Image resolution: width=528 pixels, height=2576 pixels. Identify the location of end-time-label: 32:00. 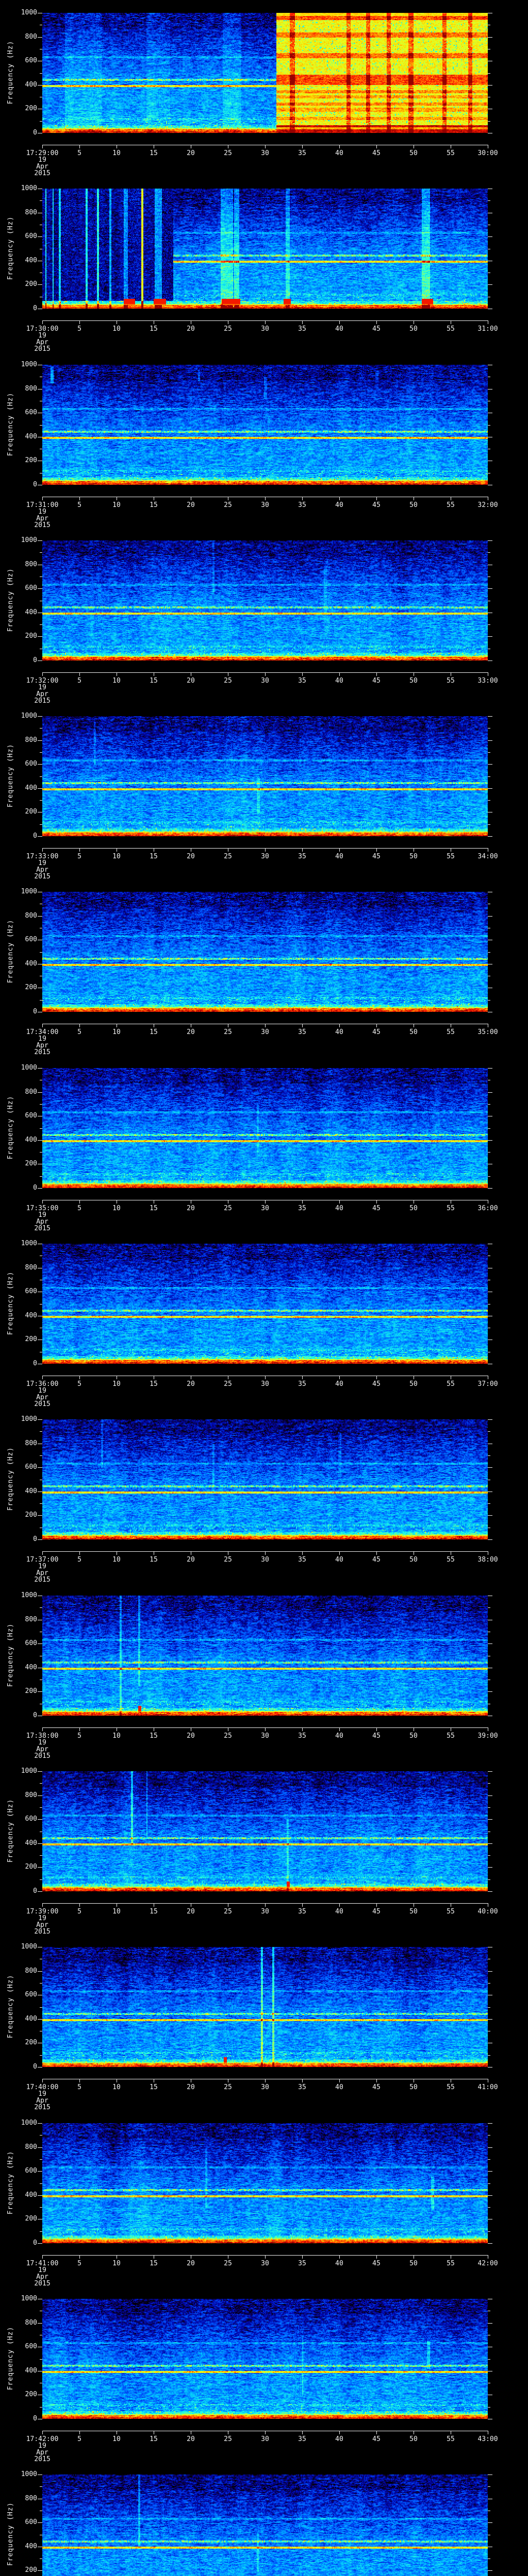
(487, 505).